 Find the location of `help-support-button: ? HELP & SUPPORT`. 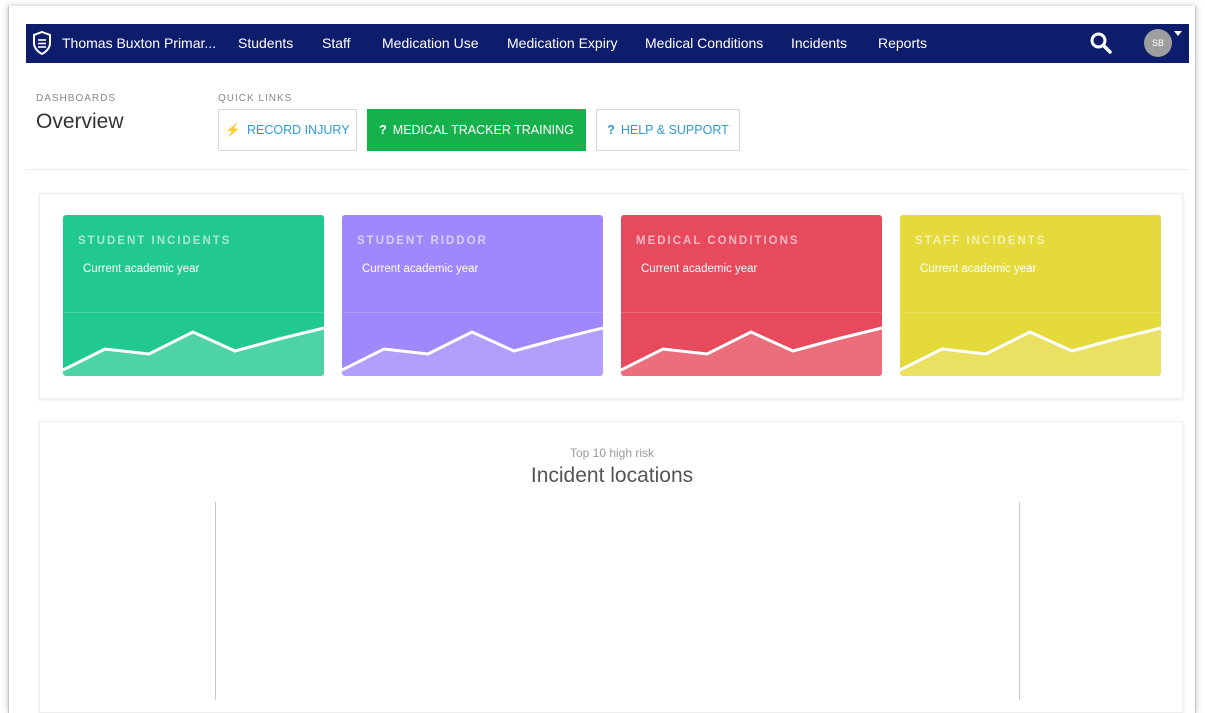

help-support-button: ? HELP & SUPPORT is located at coordinates (668, 130).